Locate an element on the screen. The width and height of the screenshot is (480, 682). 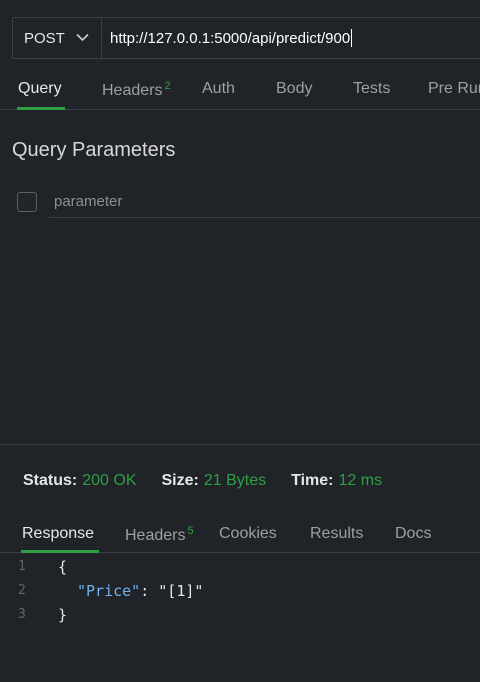
tab-pre-run: Pre Run is located at coordinates (454, 89).